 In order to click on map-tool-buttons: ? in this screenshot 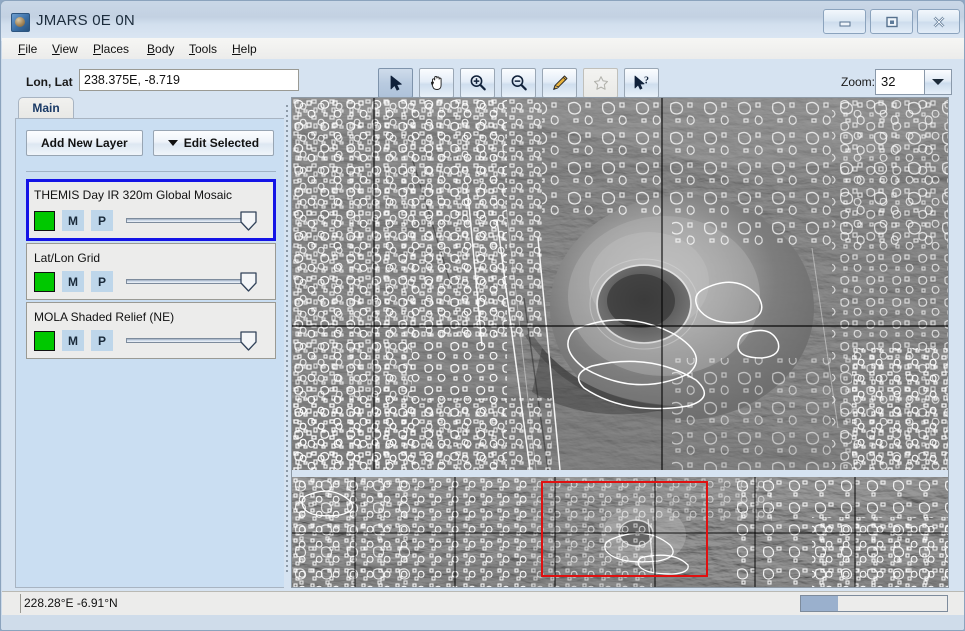, I will do `click(518, 83)`.